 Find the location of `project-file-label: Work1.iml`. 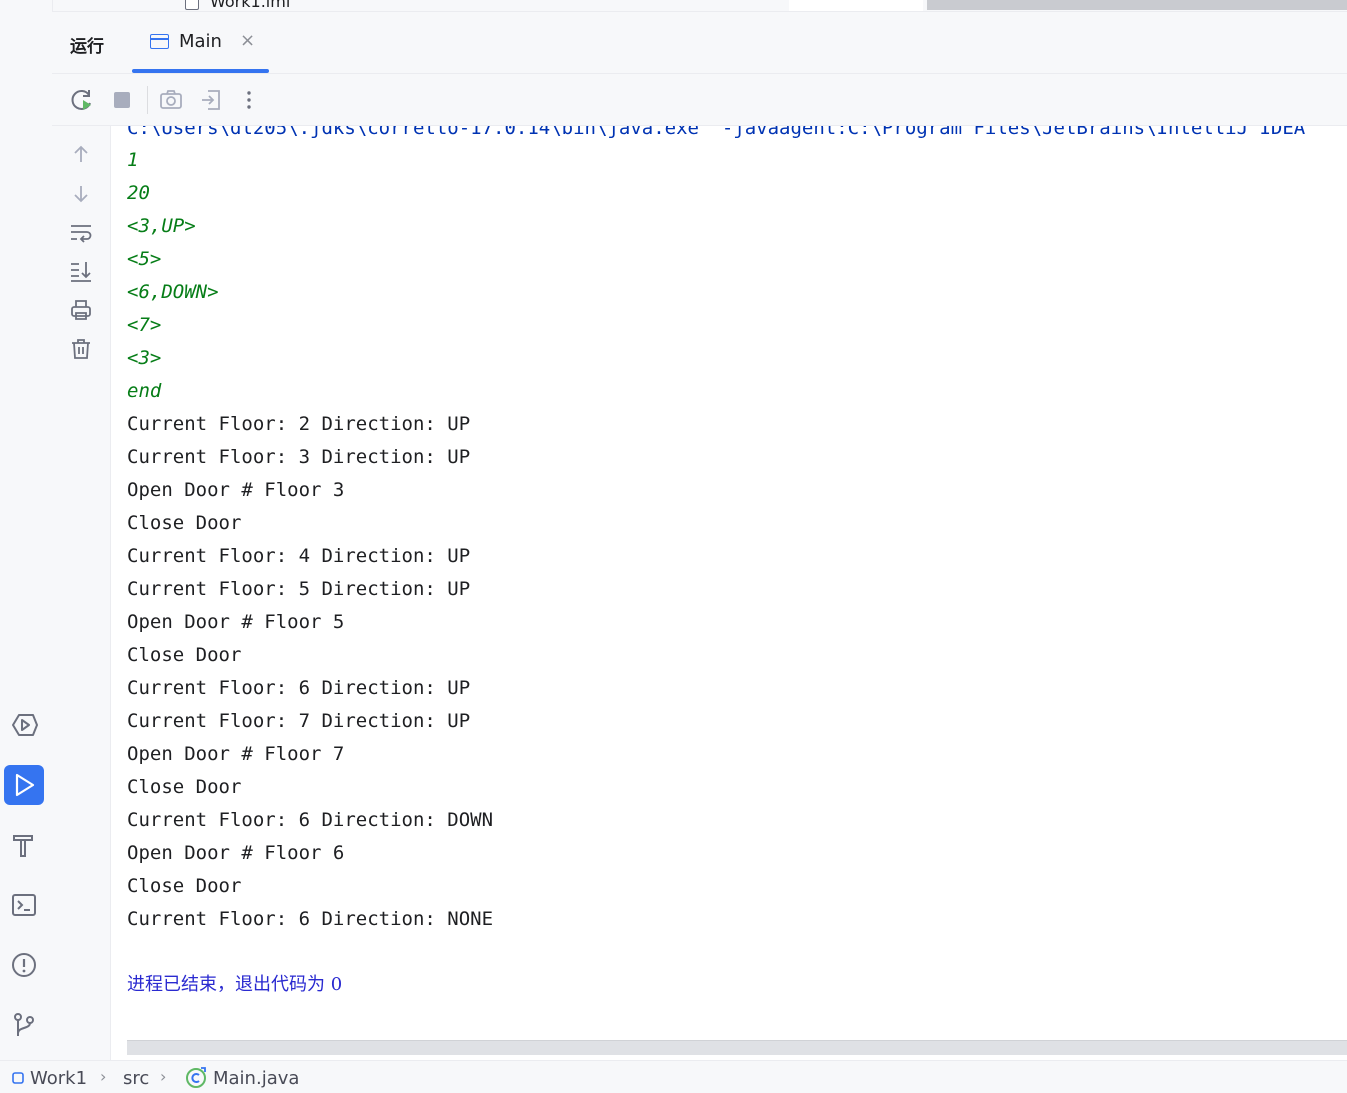

project-file-label: Work1.iml is located at coordinates (250, 5).